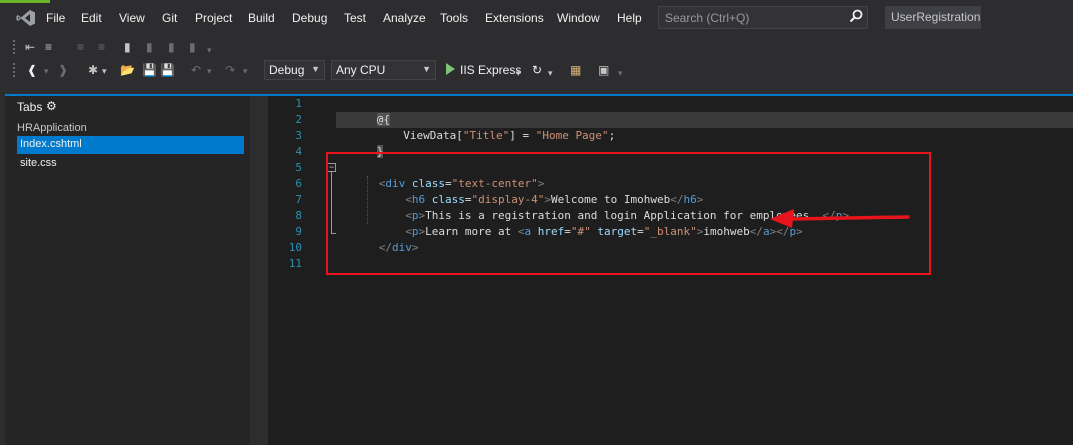 The height and width of the screenshot is (445, 1073). Describe the element at coordinates (51, 106) in the screenshot. I see `gear-icon: ⚙` at that location.